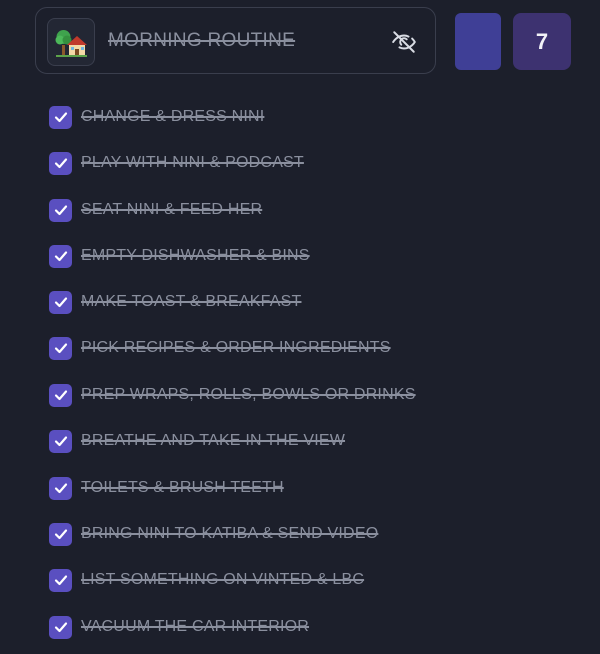  I want to click on task-item: PICK RECIPES & ORDER INGREDIENTS, so click(220, 348).